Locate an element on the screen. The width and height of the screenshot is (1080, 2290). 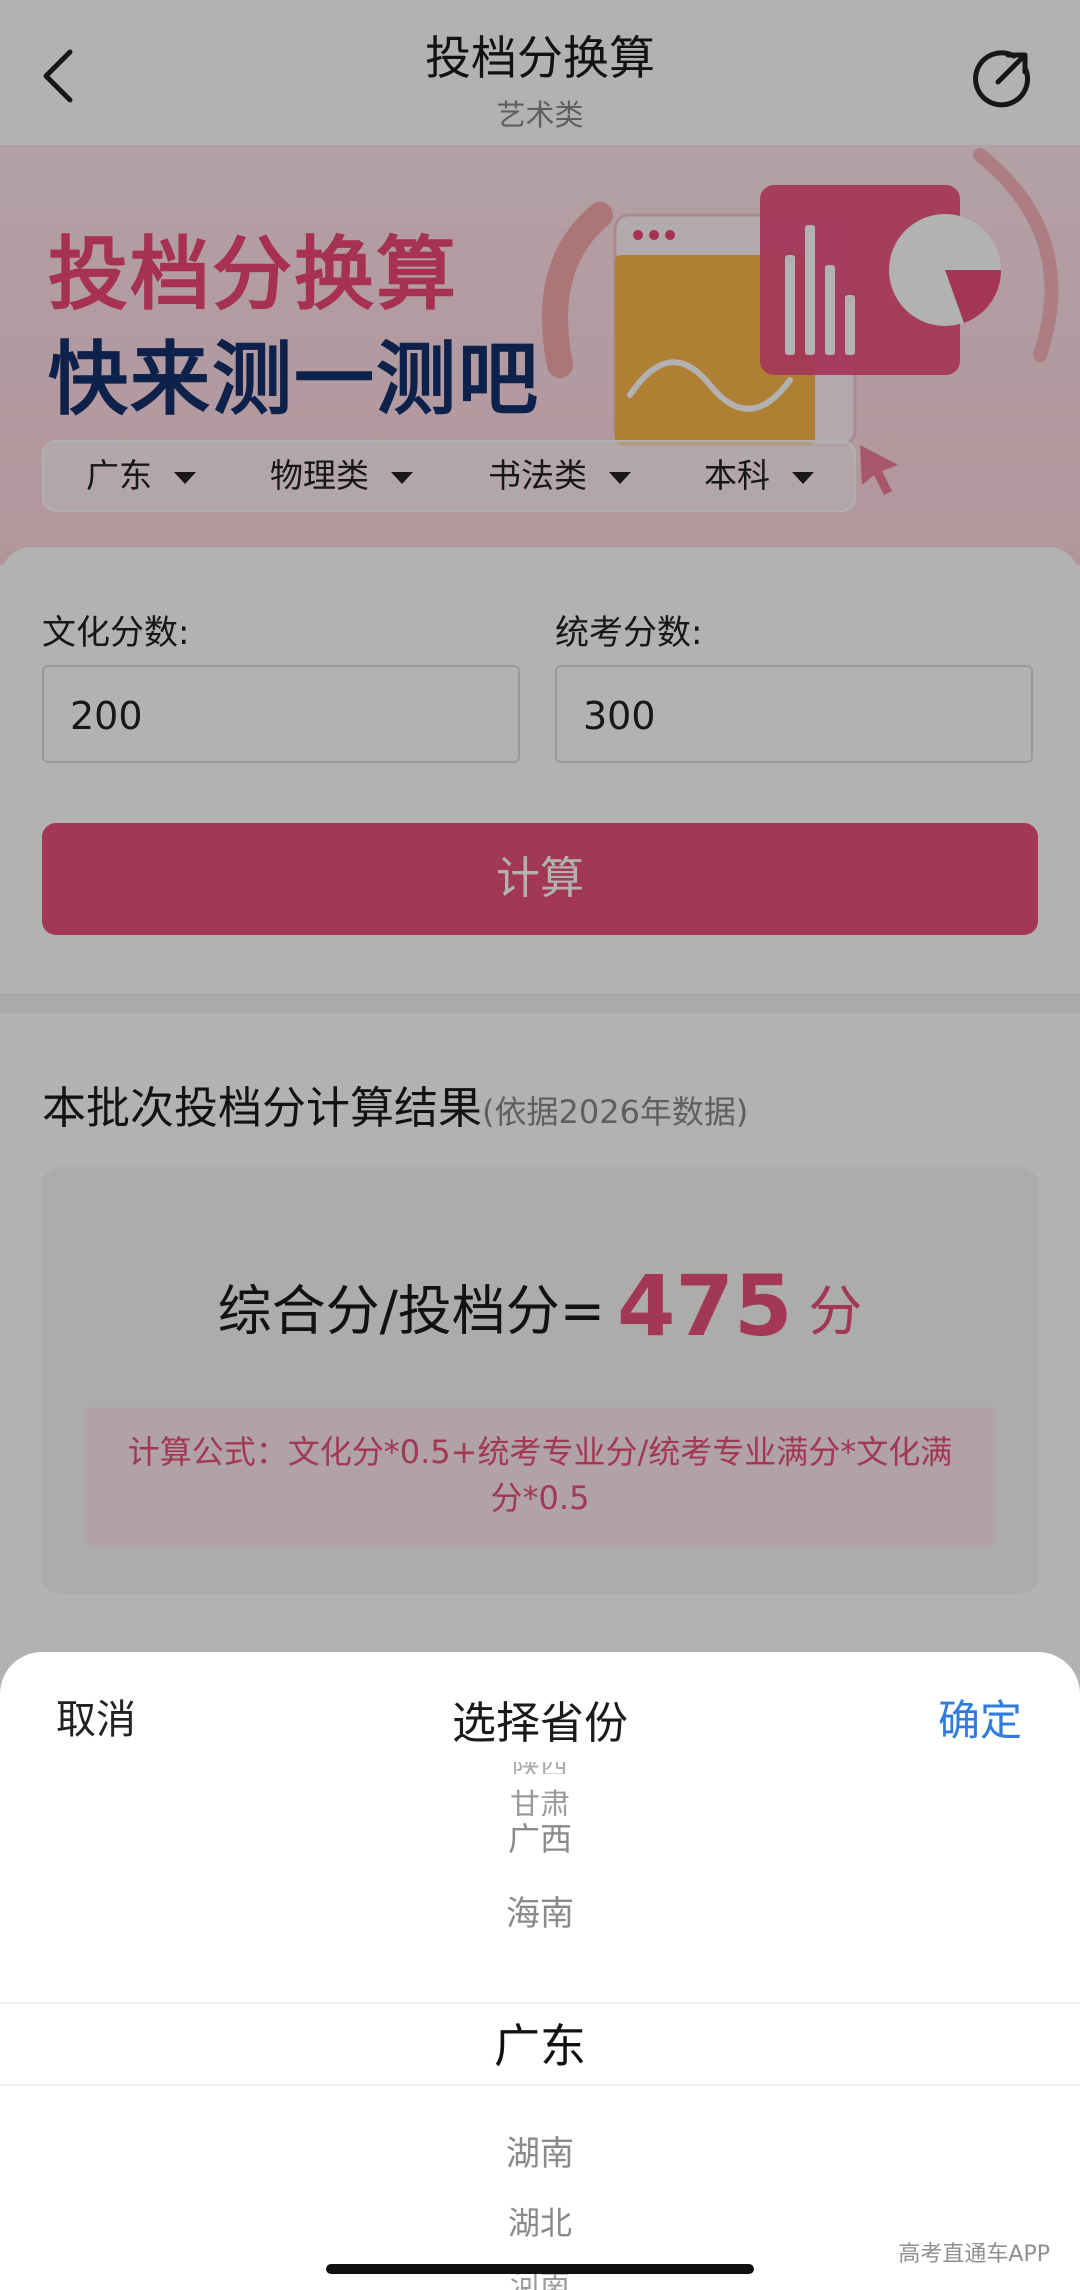
confirm-button: 确定 is located at coordinates (980, 1717).